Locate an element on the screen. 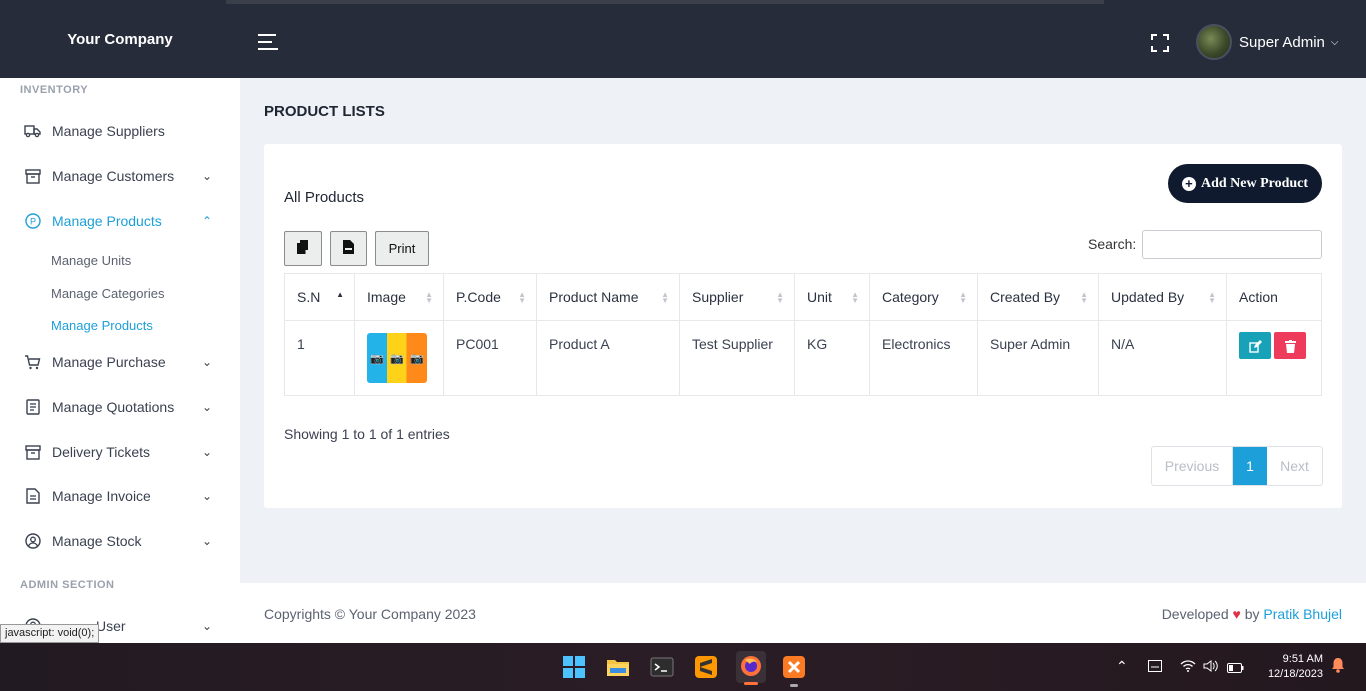 The image size is (1366, 691). sidebar-item-label: Manage Suppliers is located at coordinates (108, 131).